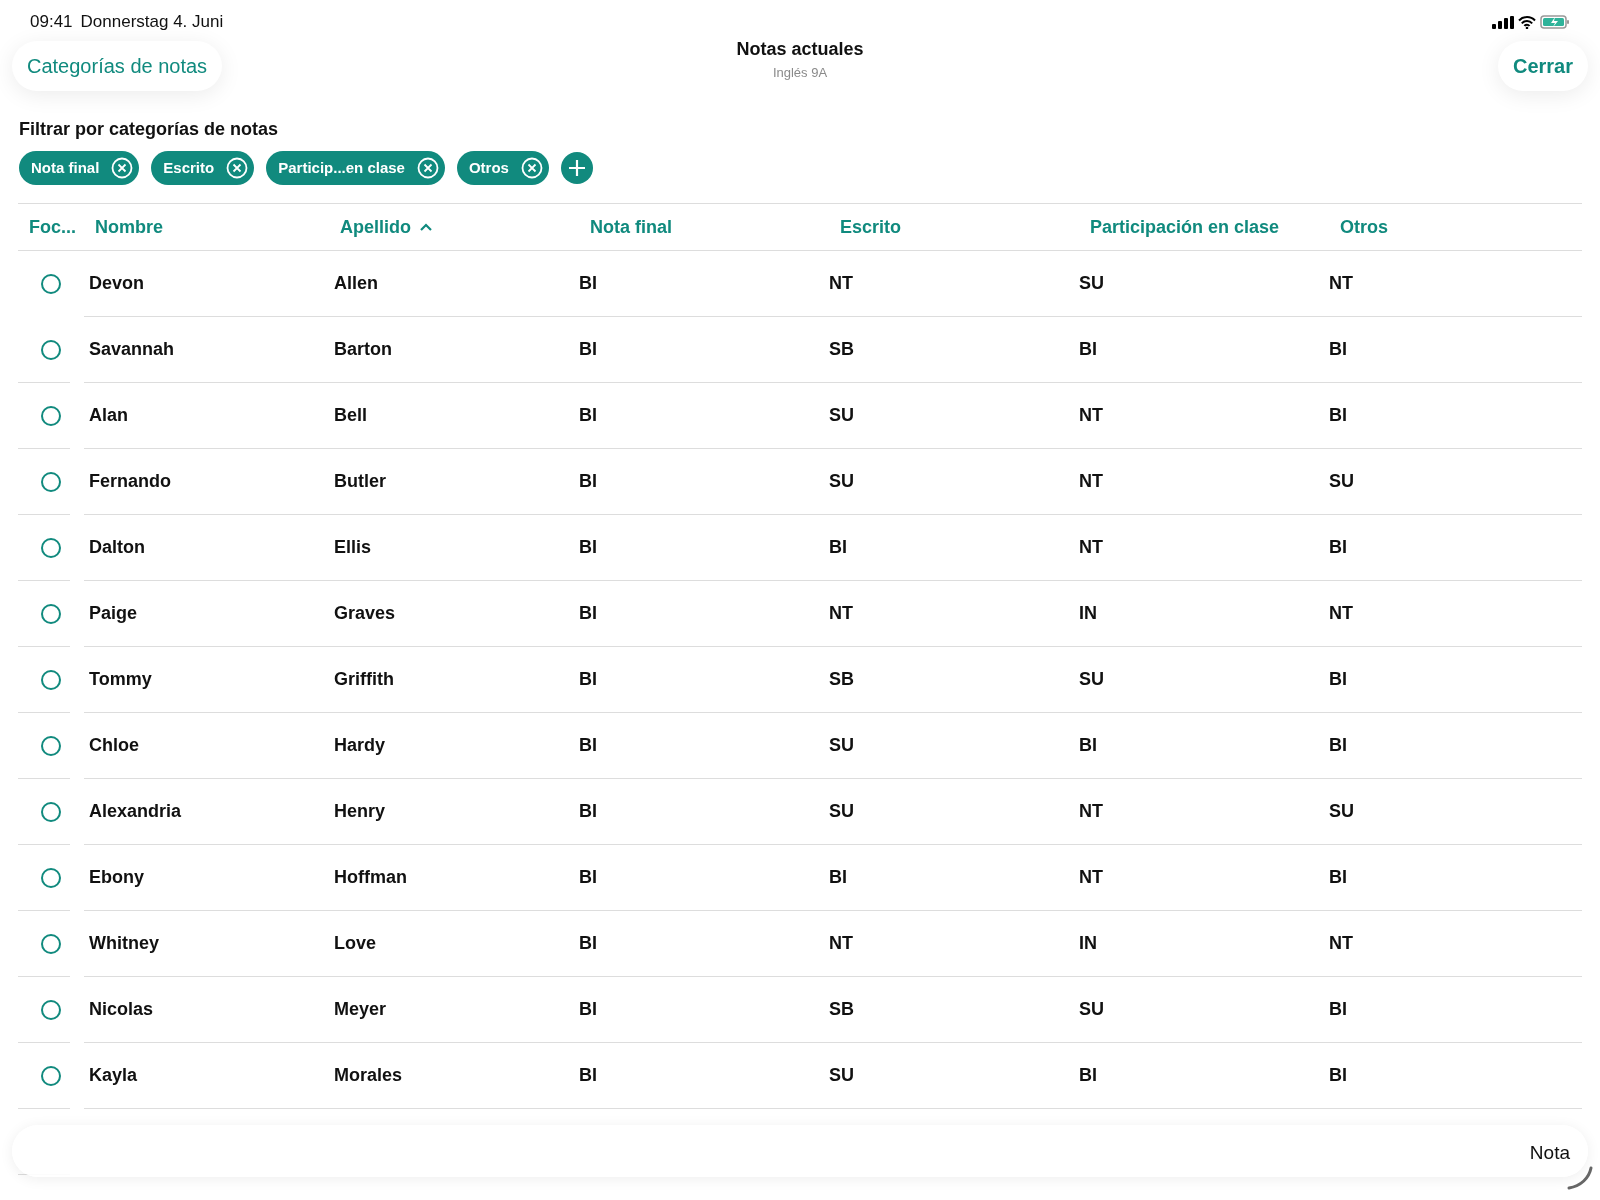 This screenshot has width=1600, height=1200. What do you see at coordinates (121, 1009) in the screenshot?
I see `table-cell-text: Nicolas` at bounding box center [121, 1009].